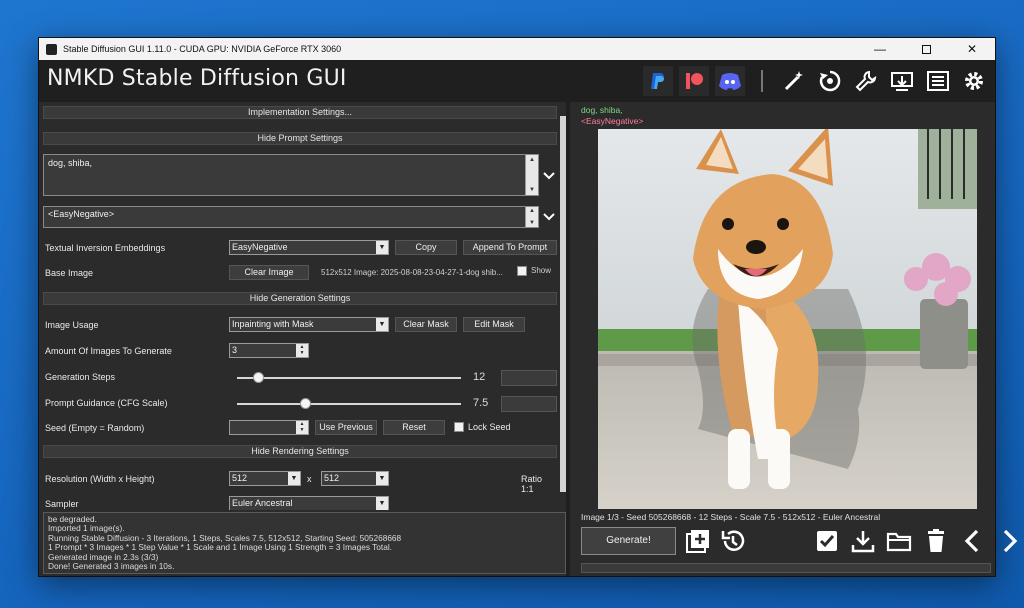 This screenshot has width=1024, height=608. I want to click on steps-value: 12, so click(479, 377).